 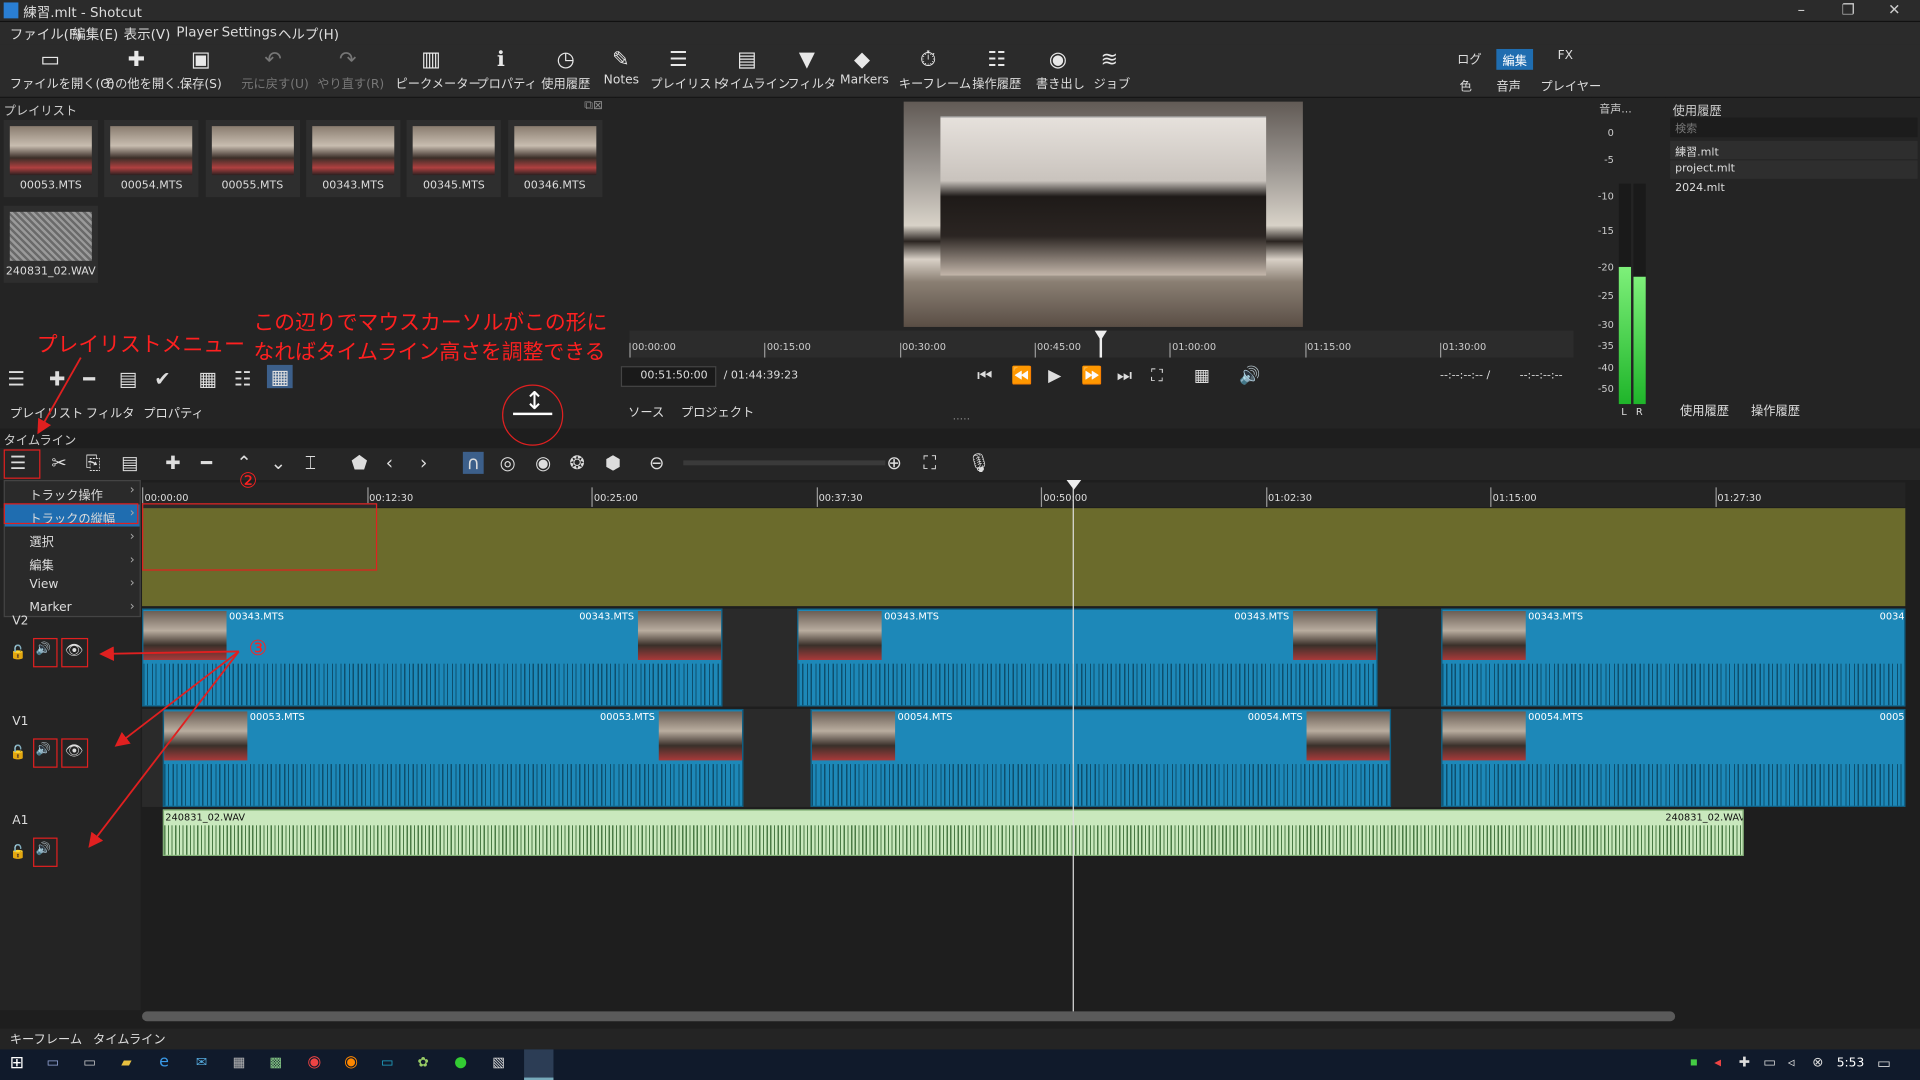 I want to click on menu-settings: Settings, so click(x=249, y=32).